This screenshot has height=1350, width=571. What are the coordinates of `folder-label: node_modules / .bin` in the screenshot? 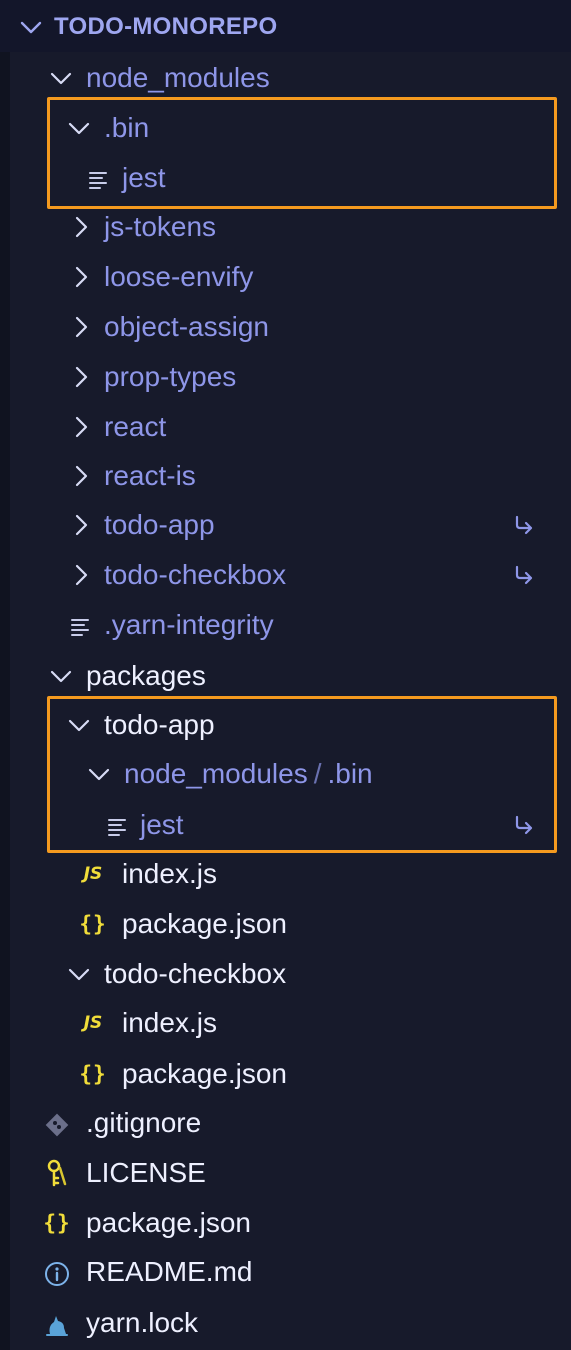 It's located at (248, 774).